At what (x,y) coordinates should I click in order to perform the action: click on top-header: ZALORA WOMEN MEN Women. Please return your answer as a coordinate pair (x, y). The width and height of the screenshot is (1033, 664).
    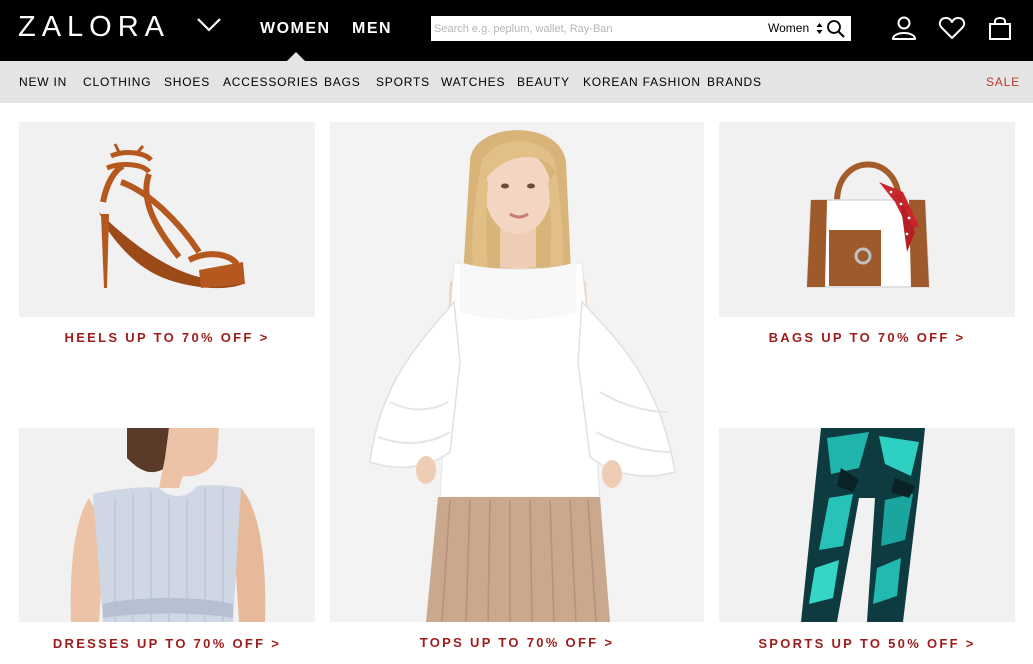
    Looking at the image, I should click on (516, 30).